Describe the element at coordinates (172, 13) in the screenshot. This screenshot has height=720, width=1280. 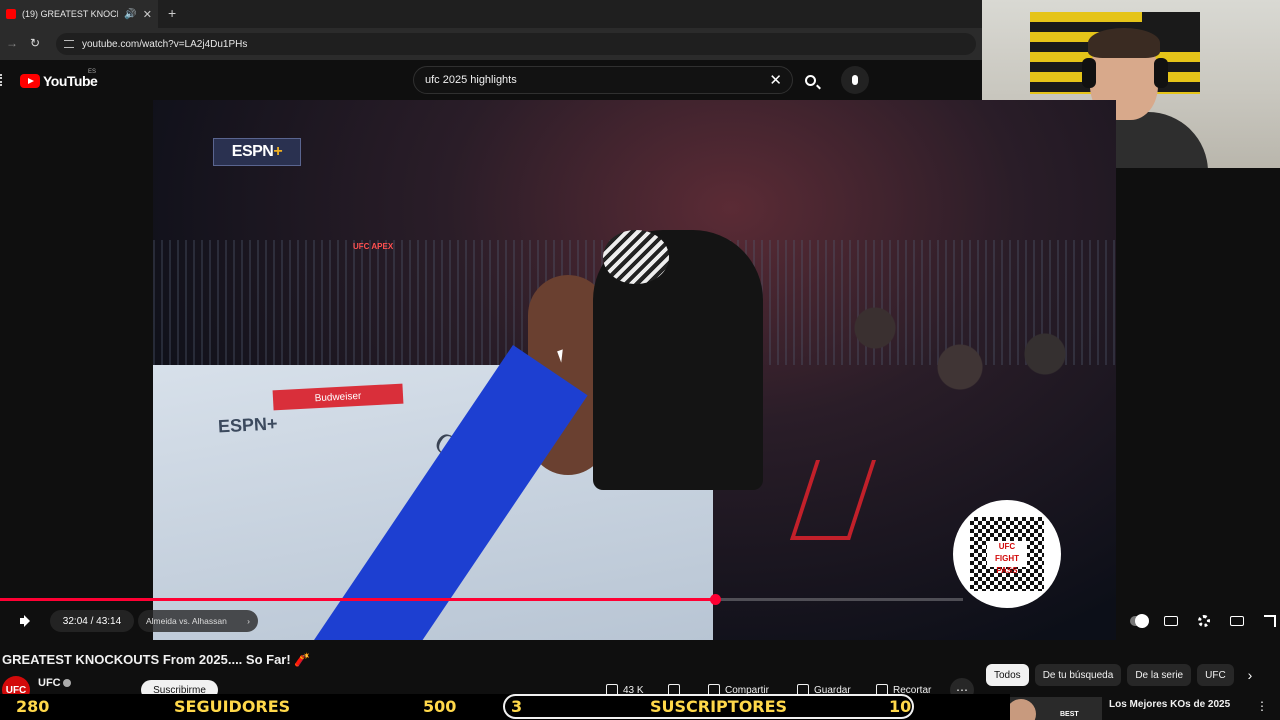
I see `new-tab-icon: +` at that location.